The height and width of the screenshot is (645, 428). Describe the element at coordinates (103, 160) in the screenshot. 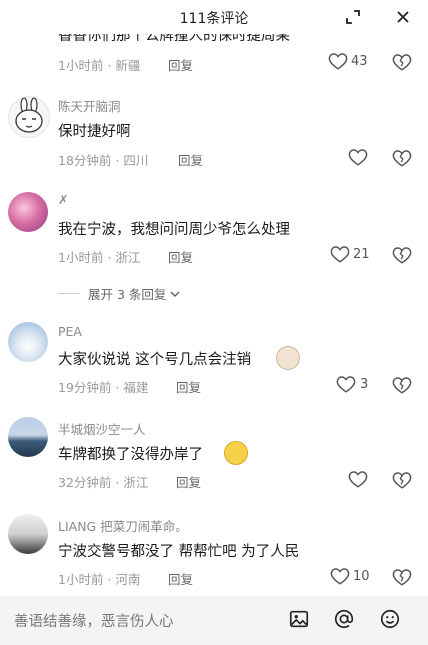

I see `comment-meta: 18分钟前 · 四川` at that location.